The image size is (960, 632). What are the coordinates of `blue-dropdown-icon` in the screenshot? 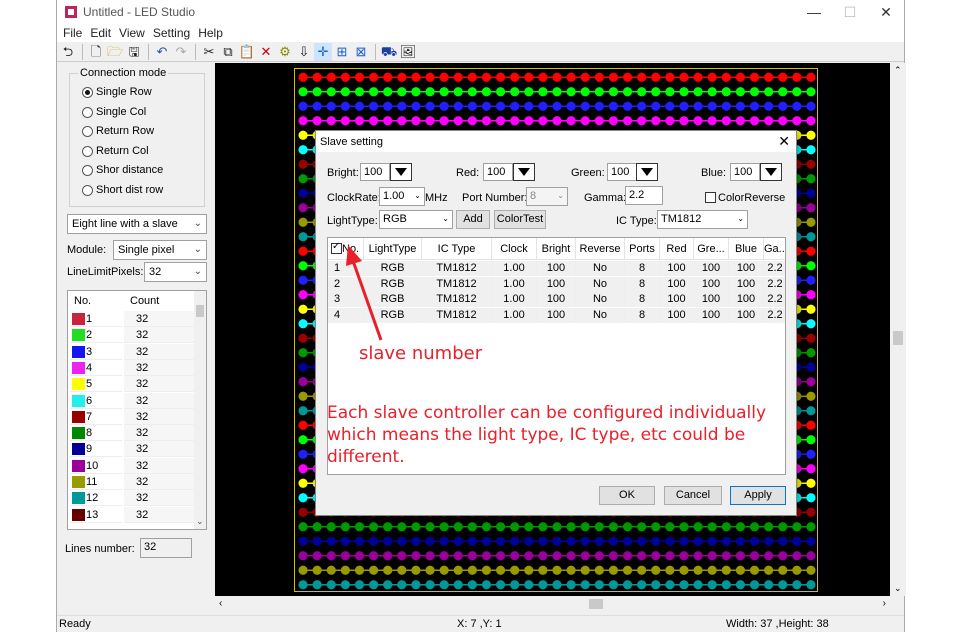 It's located at (771, 172).